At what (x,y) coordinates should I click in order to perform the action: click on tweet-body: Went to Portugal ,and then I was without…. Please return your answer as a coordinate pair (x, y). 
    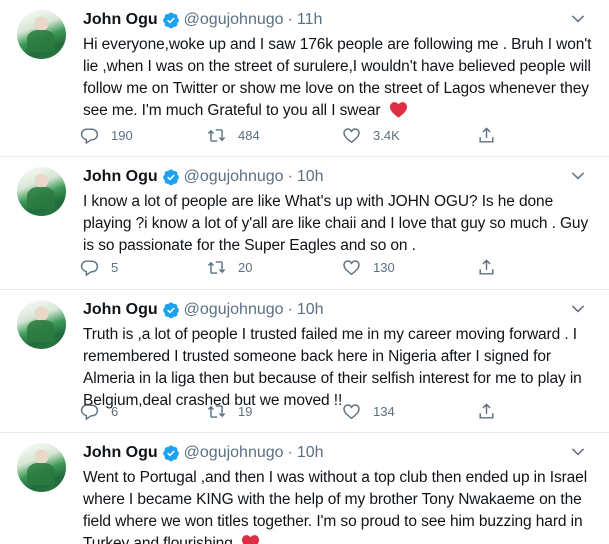
    Looking at the image, I should click on (335, 506).